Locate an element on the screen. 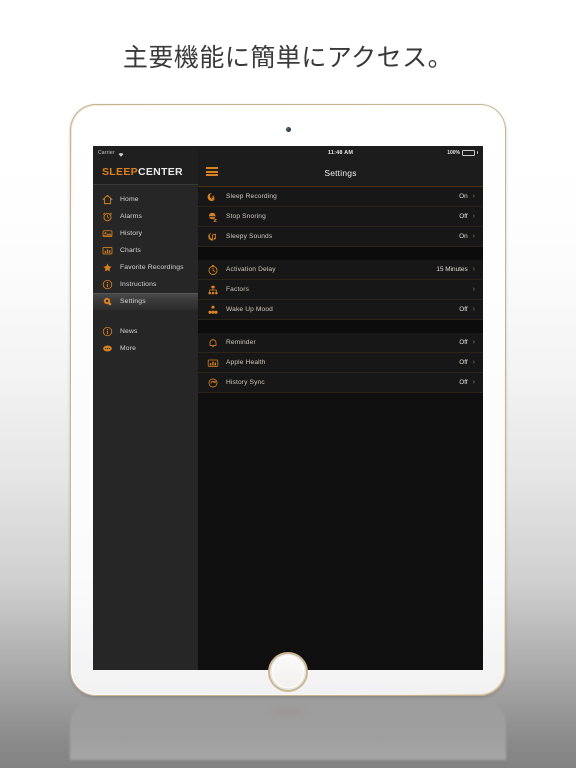 Image resolution: width=576 pixels, height=768 pixels. battery-full-icon is located at coordinates (468, 152).